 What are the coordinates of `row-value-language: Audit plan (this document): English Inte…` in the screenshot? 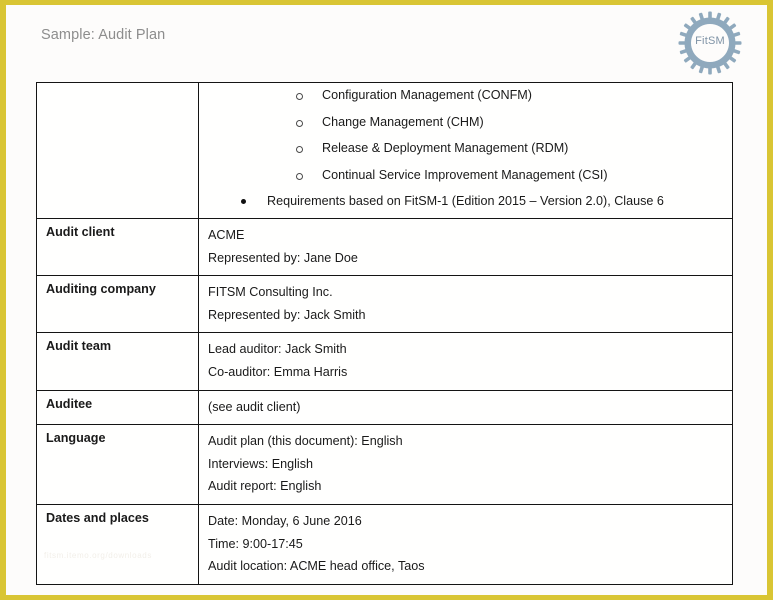 It's located at (465, 464).